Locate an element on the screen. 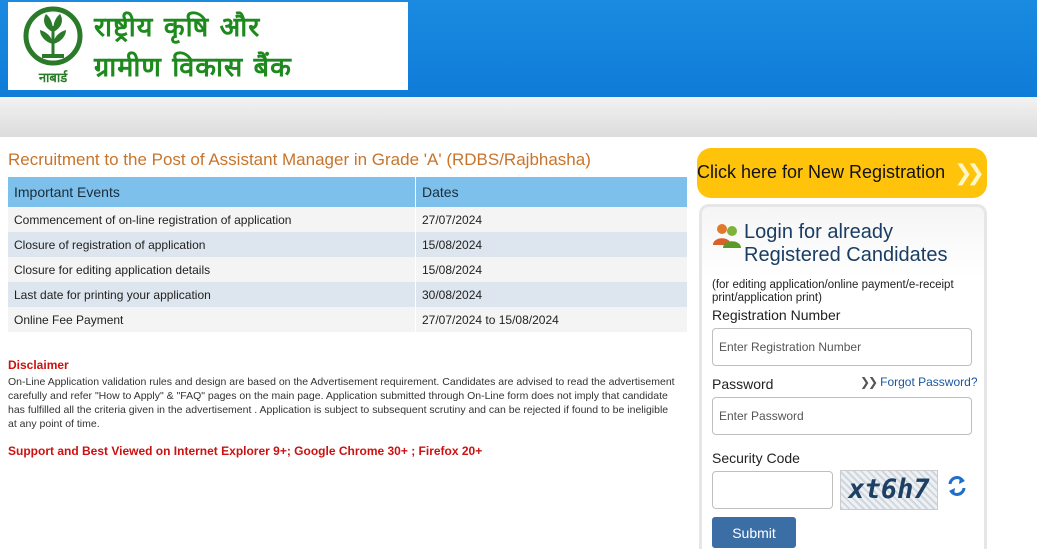  forgot-password-link: ❯❯ Forgot Password? is located at coordinates (919, 382).